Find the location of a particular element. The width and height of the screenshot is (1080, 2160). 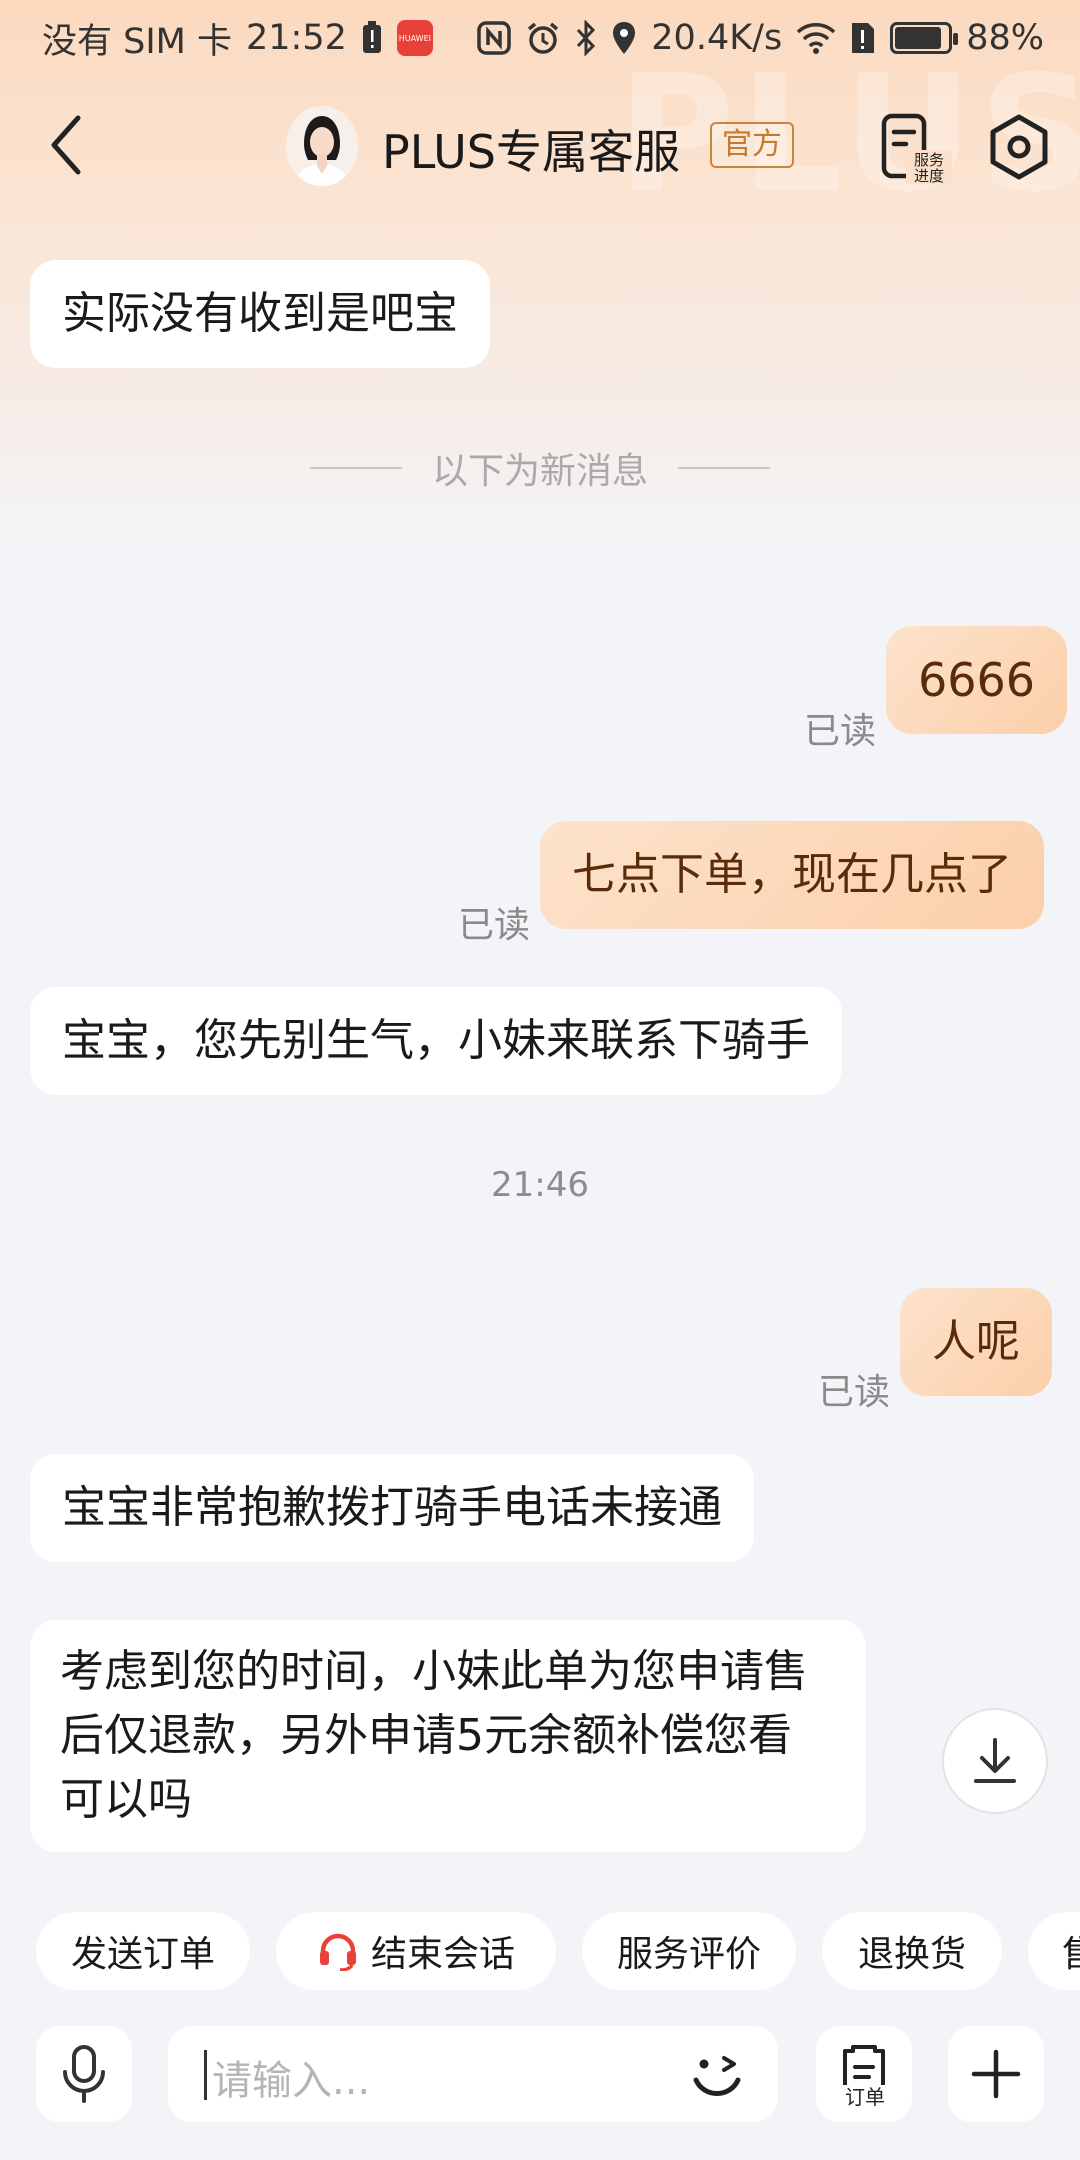

return-exchange-chip: 退换货 is located at coordinates (912, 1951).